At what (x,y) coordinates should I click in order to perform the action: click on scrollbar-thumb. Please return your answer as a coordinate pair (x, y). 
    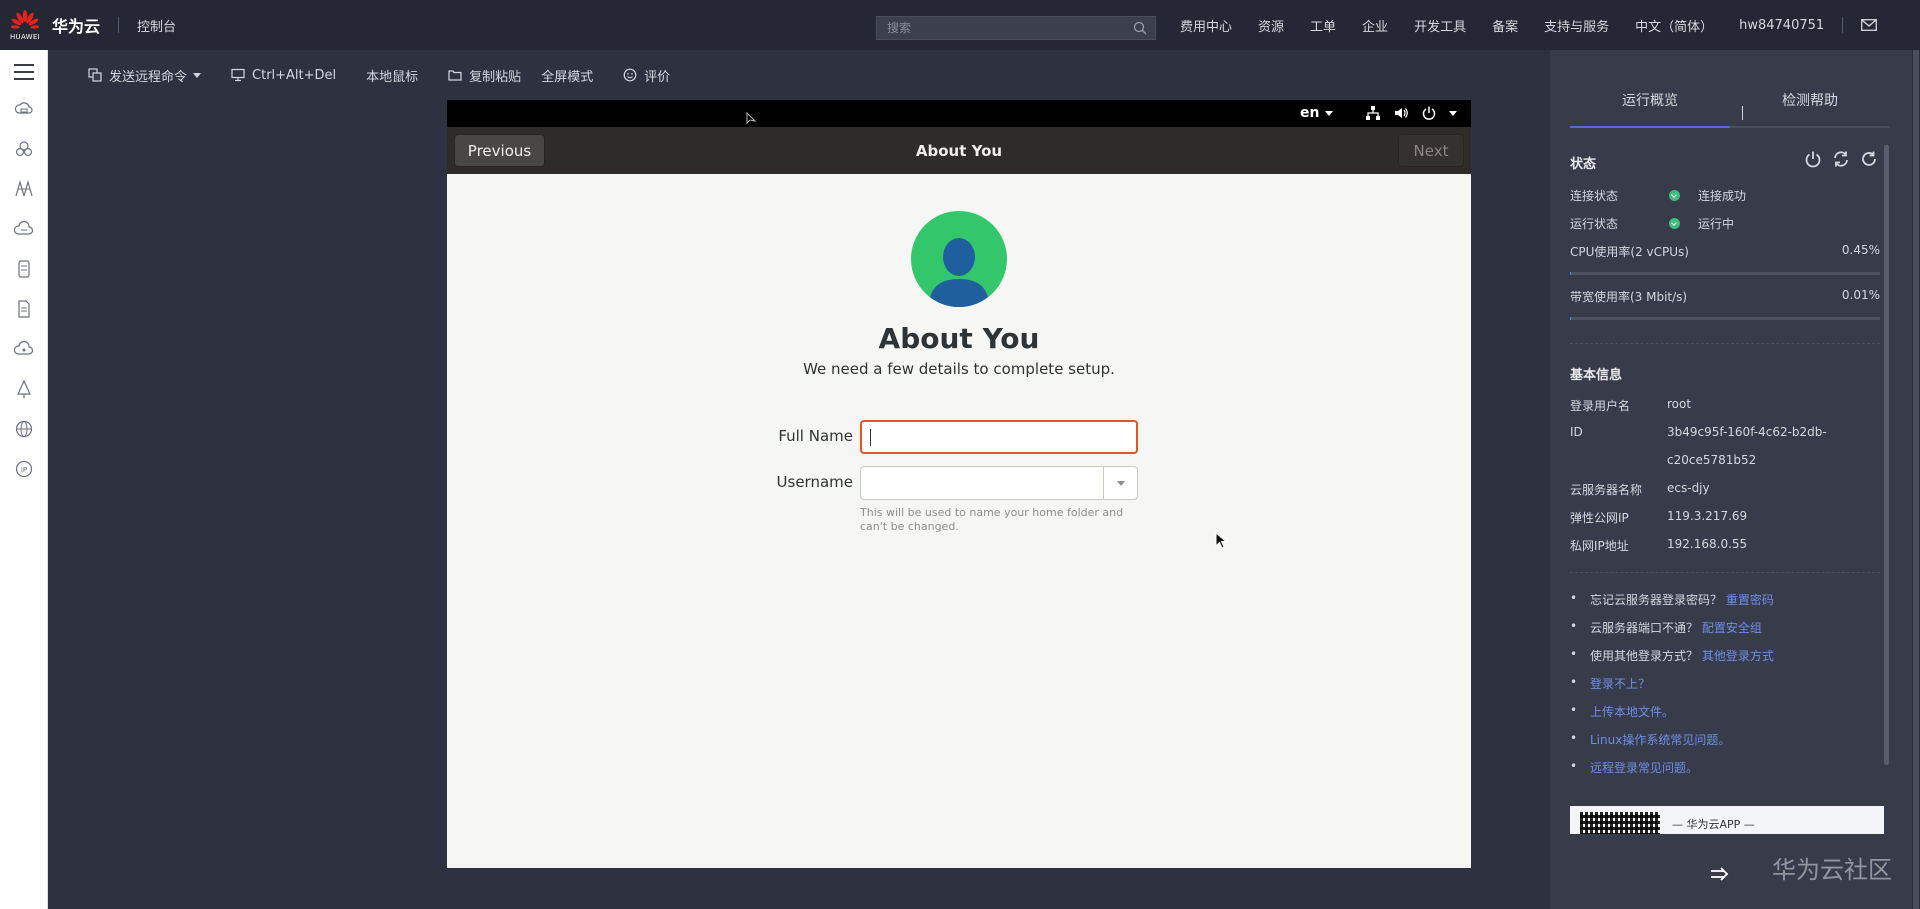
    Looking at the image, I should click on (1916, 479).